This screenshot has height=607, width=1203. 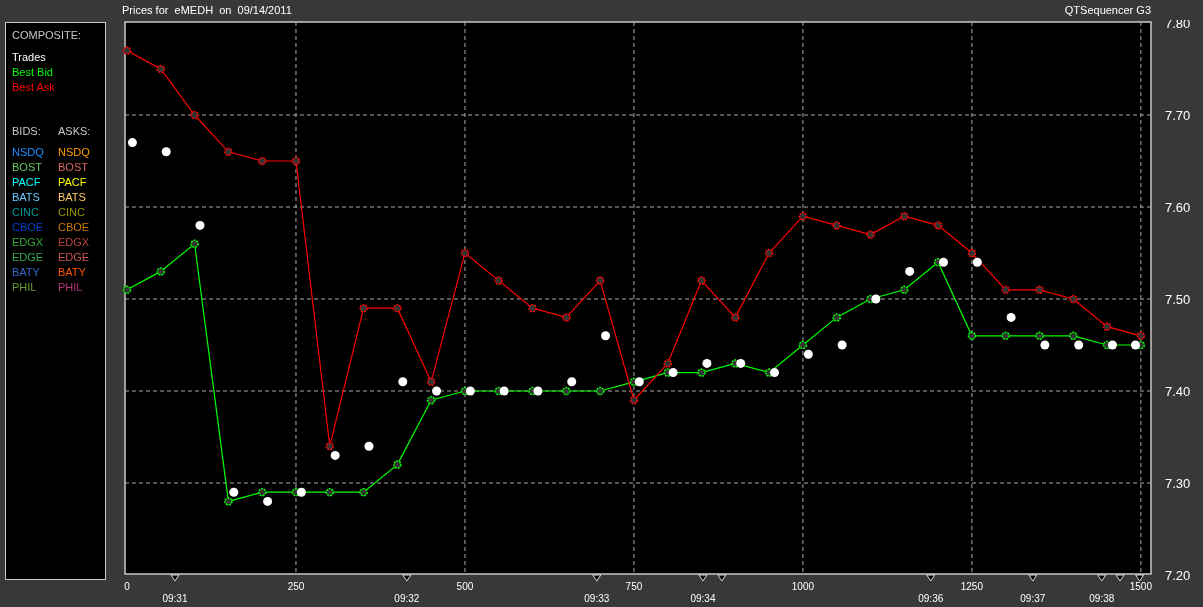 I want to click on y-axis-label: 7.20, so click(x=1178, y=575).